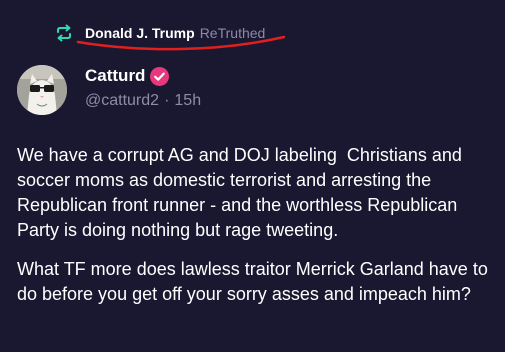  Describe the element at coordinates (160, 76) in the screenshot. I see `verified-badge-icon` at that location.